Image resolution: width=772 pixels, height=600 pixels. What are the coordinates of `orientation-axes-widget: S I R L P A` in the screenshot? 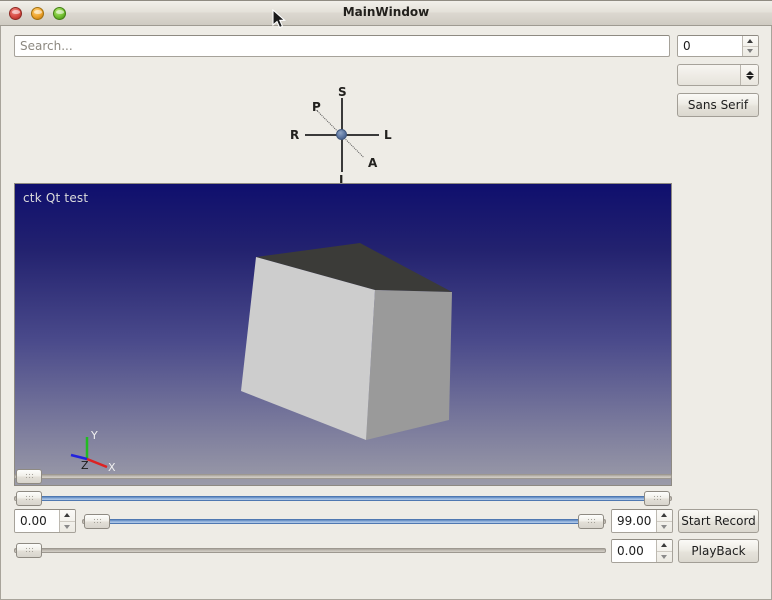 It's located at (342, 135).